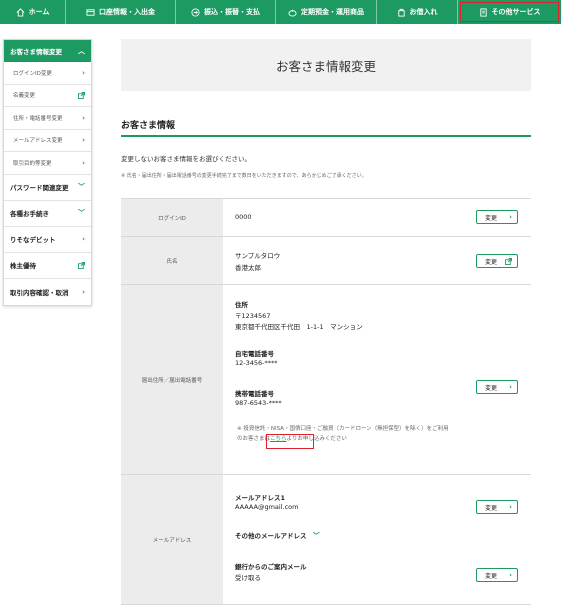 Image resolution: width=561 pixels, height=615 pixels. I want to click on name-kanji: 香港太郎, so click(248, 268).